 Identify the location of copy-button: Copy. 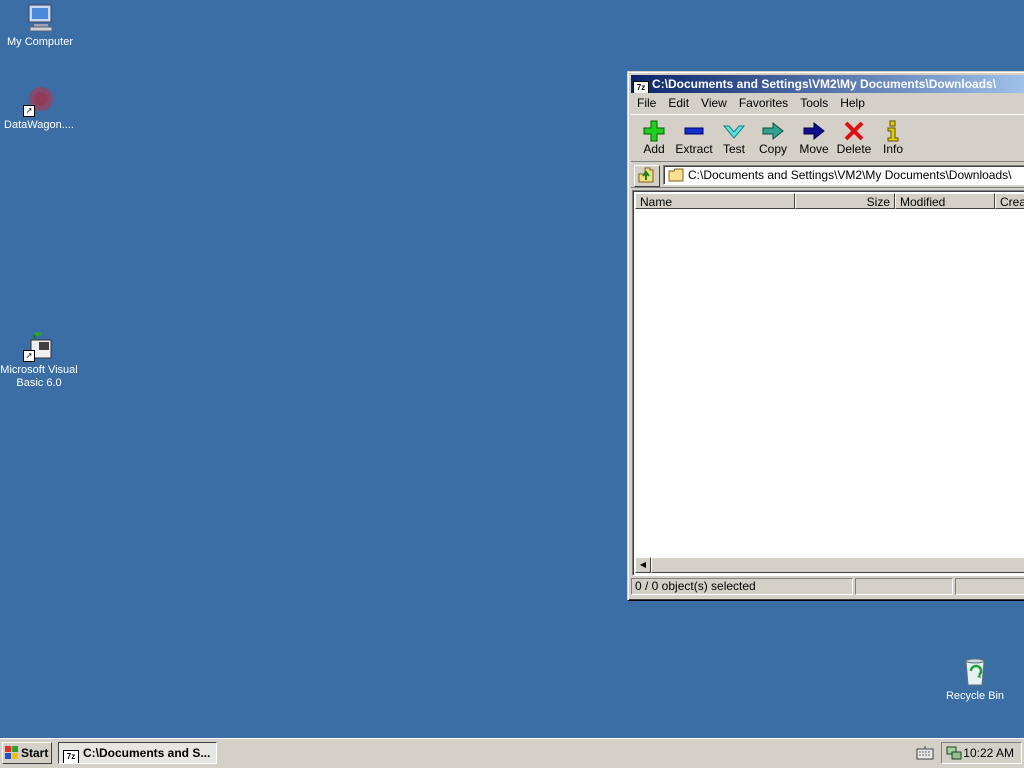
(773, 138).